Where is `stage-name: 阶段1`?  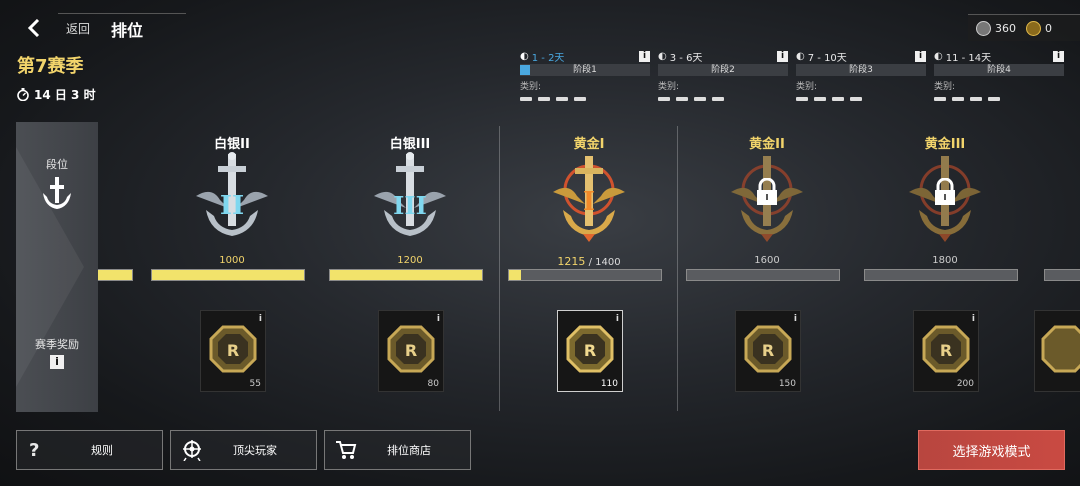 stage-name: 阶段1 is located at coordinates (585, 70).